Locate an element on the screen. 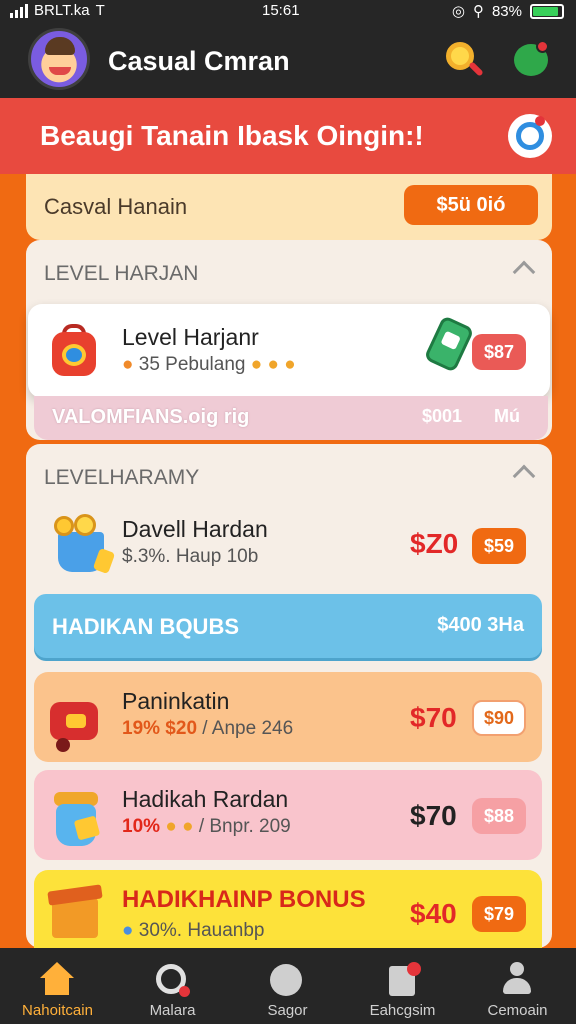 The height and width of the screenshot is (1024, 576). item-title: Level Harjanr is located at coordinates (190, 337).